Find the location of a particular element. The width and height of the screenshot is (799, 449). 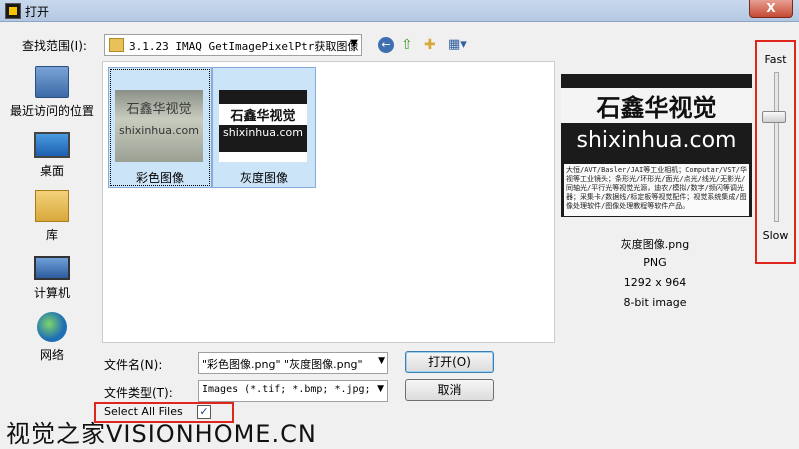

file-item: 石鑫华视觉 shixinhua.com 彩色图像 is located at coordinates (160, 127).